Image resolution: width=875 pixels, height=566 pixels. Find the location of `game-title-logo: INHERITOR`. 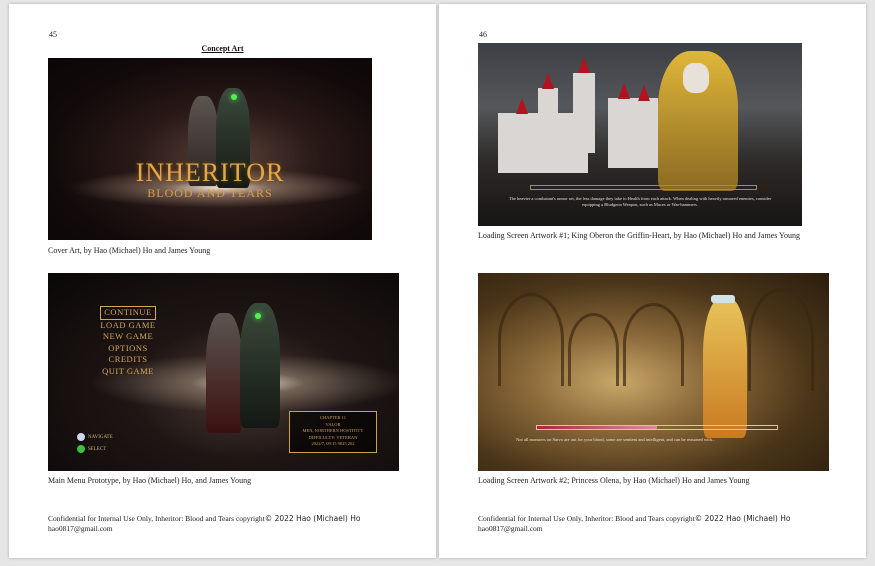

game-title-logo: INHERITOR is located at coordinates (210, 172).